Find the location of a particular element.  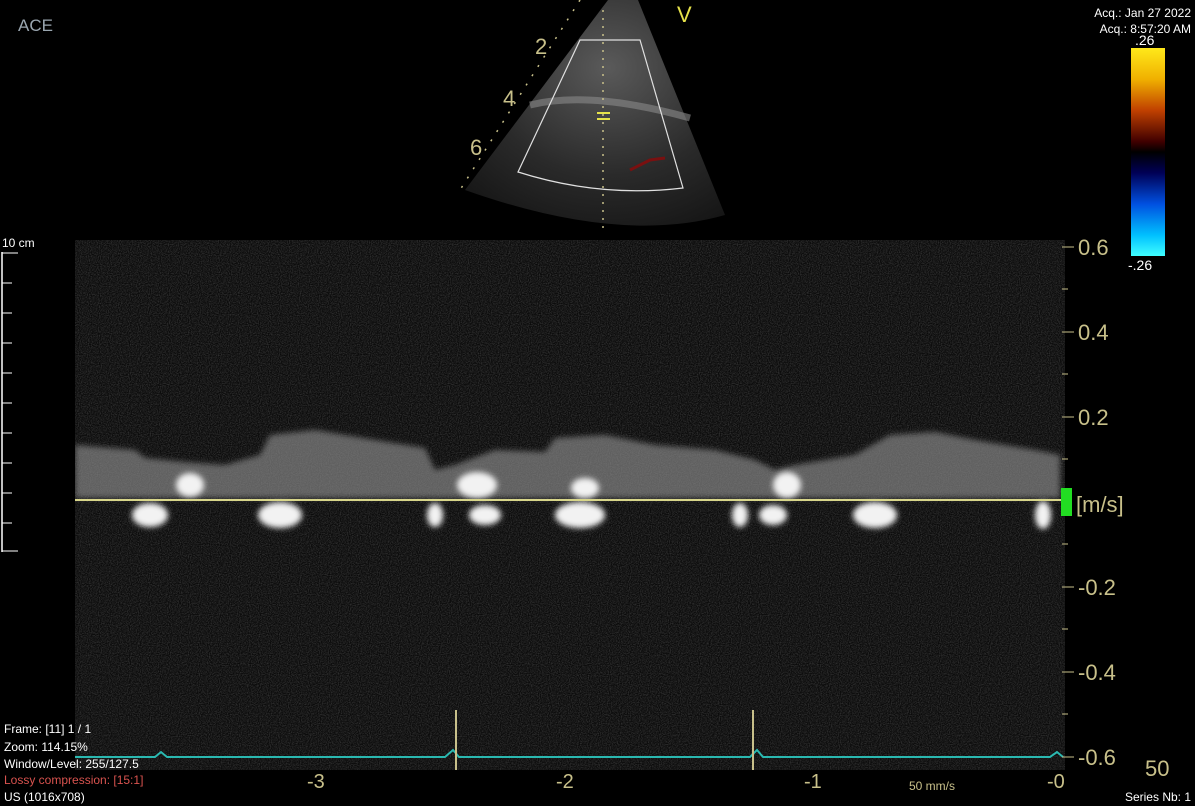

depth-scale-ruler is located at coordinates (9, 402).